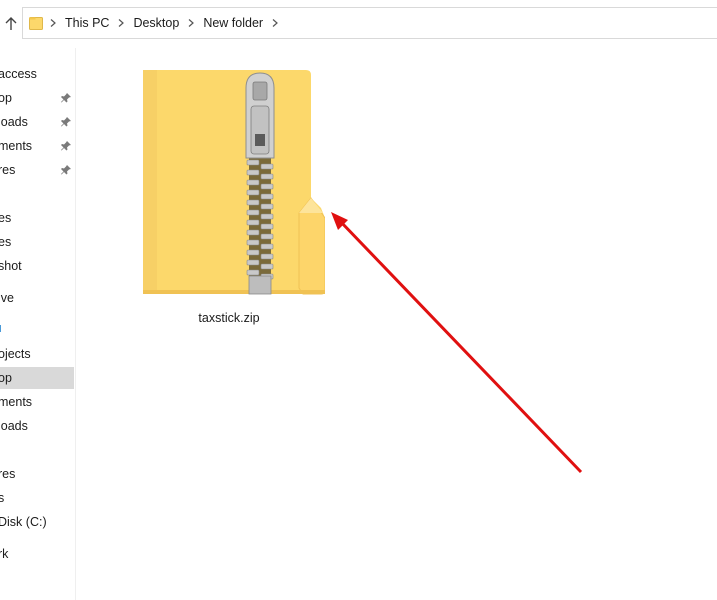  I want to click on music-icon, so click(1, 450).